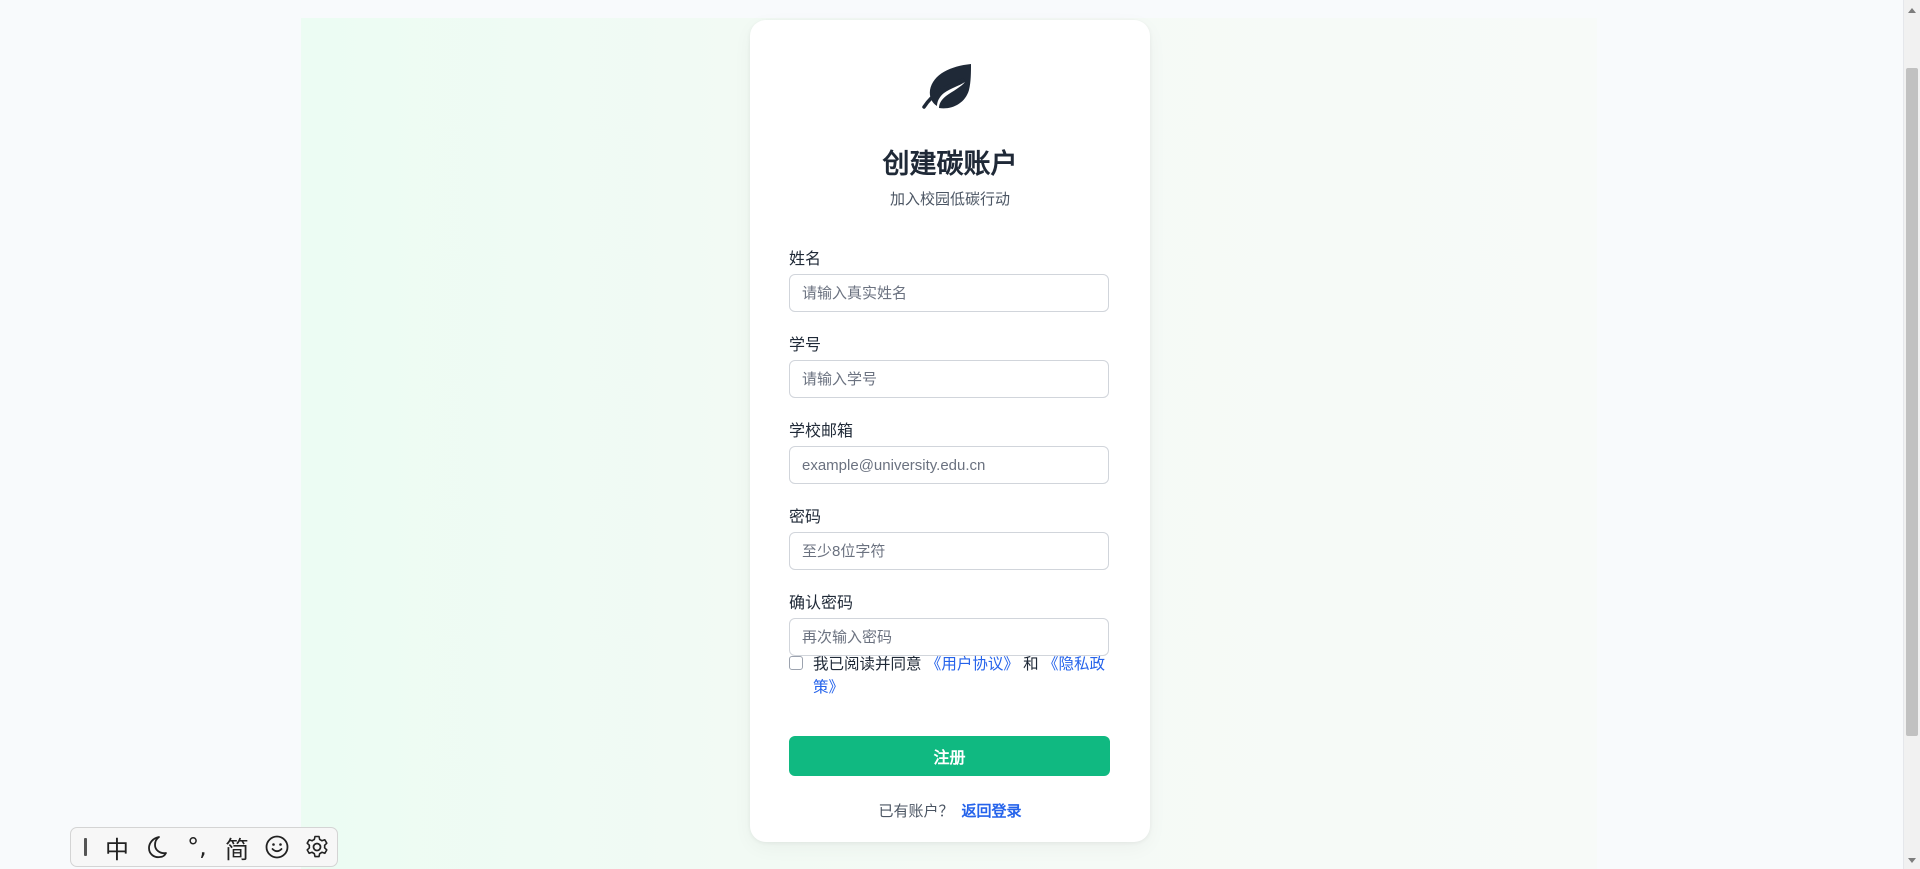  What do you see at coordinates (805, 259) in the screenshot?
I see `name-label: 姓名` at bounding box center [805, 259].